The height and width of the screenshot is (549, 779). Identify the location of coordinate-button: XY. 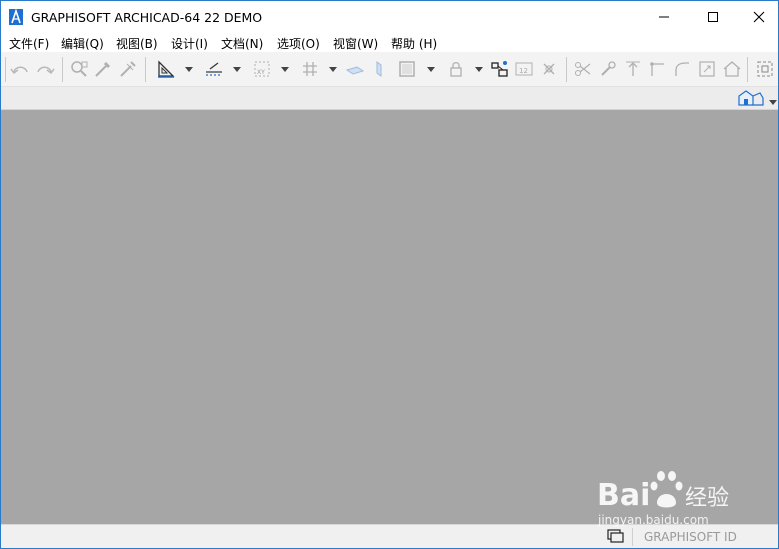
(262, 69).